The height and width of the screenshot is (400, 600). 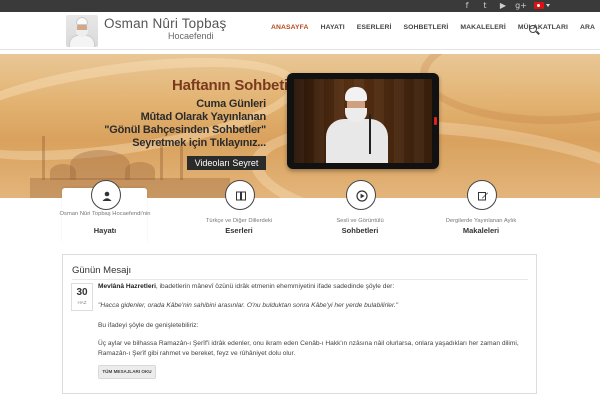 What do you see at coordinates (333, 27) in the screenshot?
I see `nav-hayati: HAYATI` at bounding box center [333, 27].